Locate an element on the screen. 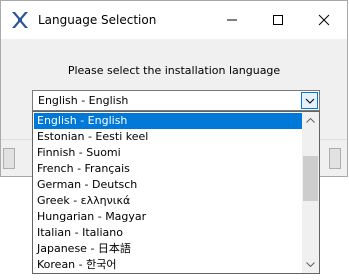 The height and width of the screenshot is (280, 349). title-bar: Language Selection is located at coordinates (174, 20).